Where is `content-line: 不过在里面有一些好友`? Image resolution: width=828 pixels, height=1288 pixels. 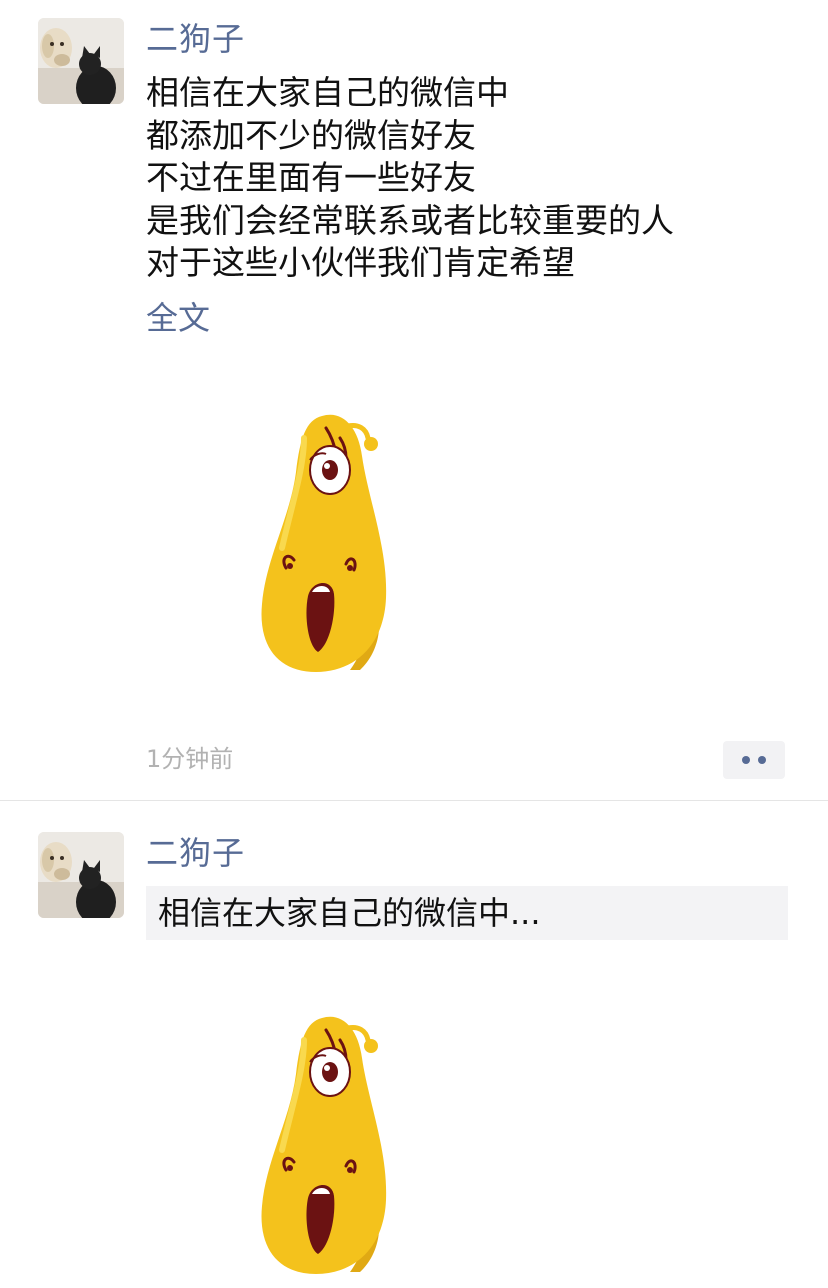
content-line: 不过在里面有一些好友 is located at coordinates (311, 177).